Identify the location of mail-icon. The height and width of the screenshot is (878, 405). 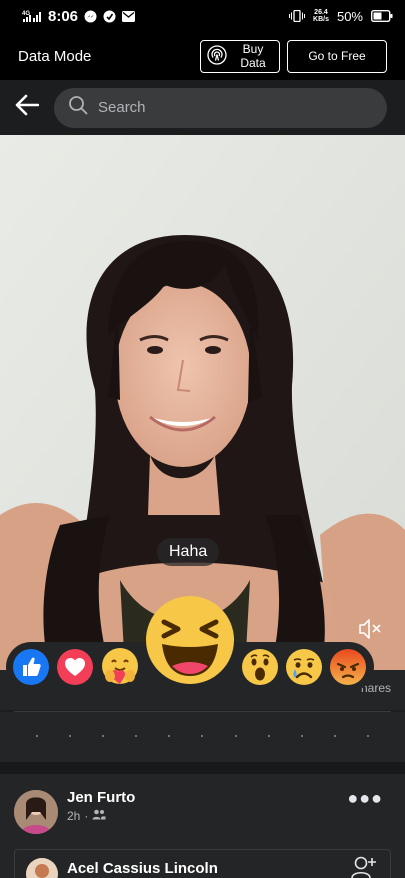
(129, 16).